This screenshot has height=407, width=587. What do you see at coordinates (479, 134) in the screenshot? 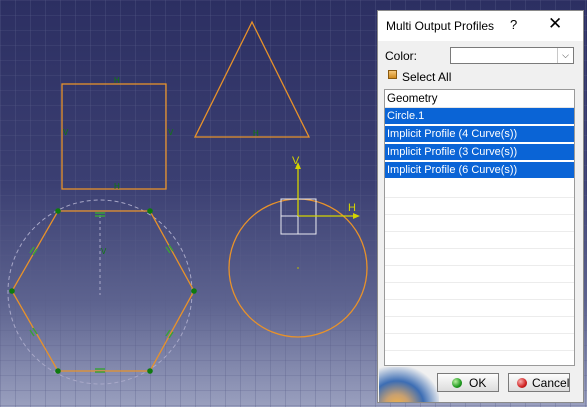
I see `list-item-implicit-profile-4: Implicit Profile (4 Curve(s))` at bounding box center [479, 134].